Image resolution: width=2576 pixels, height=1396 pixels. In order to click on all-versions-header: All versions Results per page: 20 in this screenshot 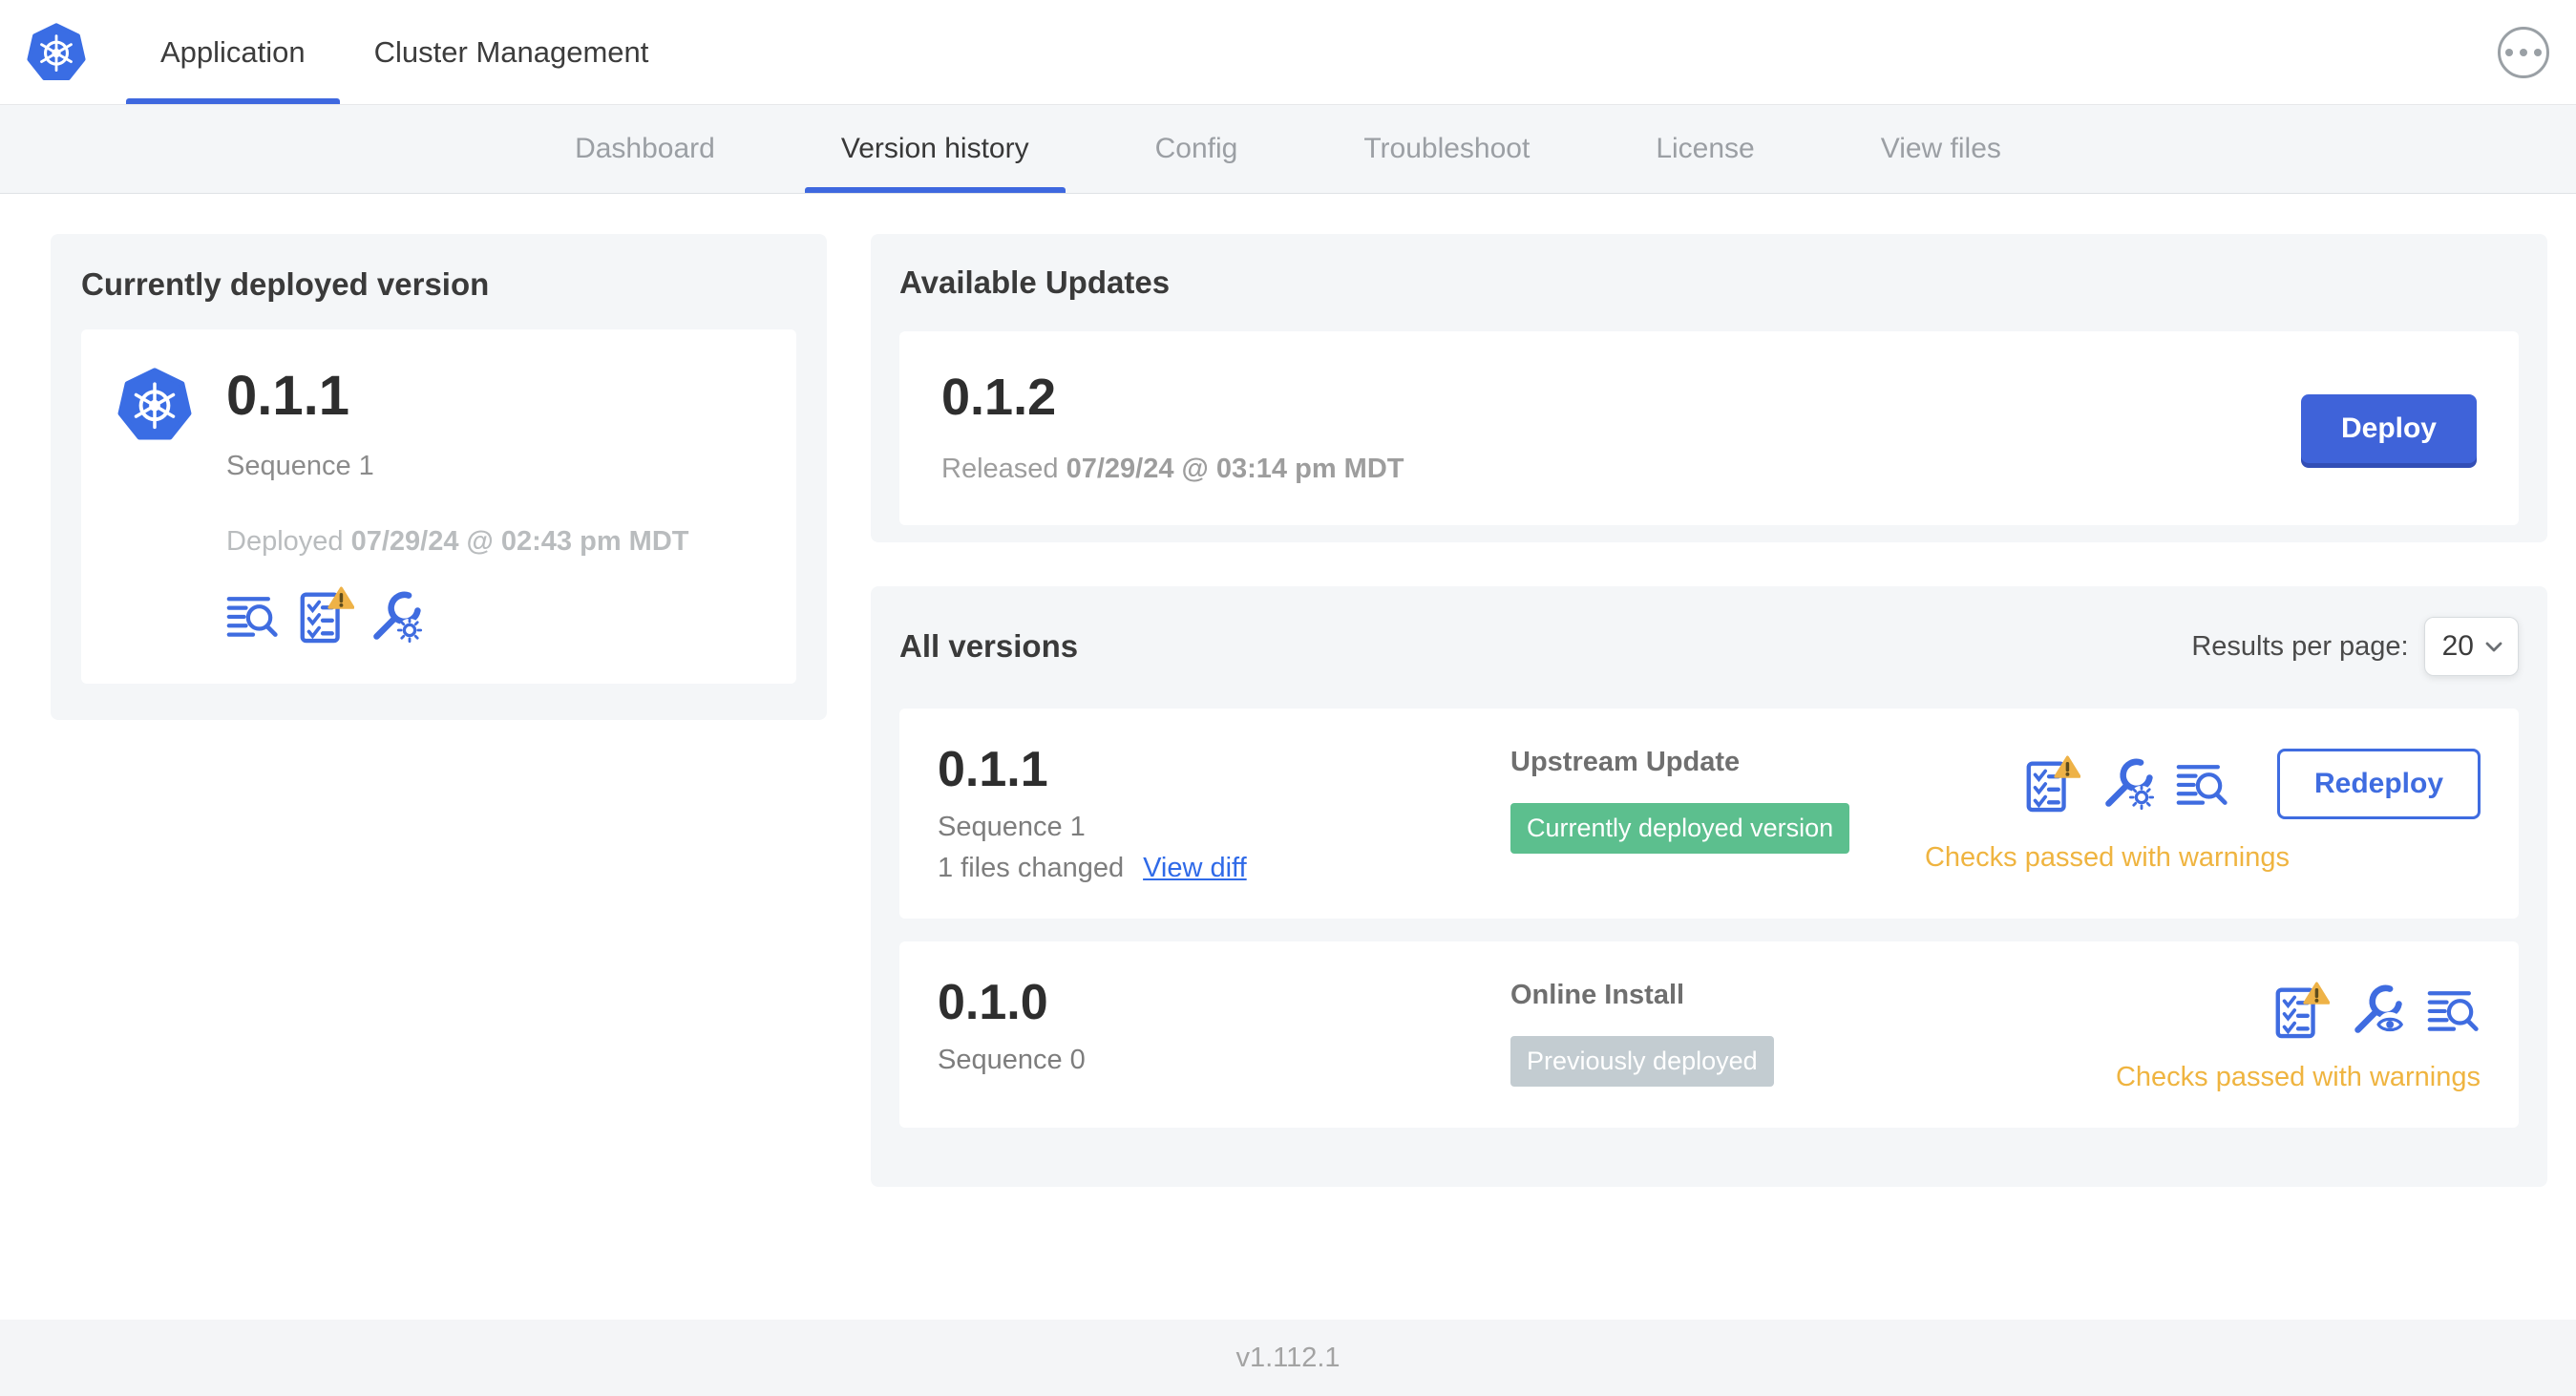, I will do `click(1709, 646)`.